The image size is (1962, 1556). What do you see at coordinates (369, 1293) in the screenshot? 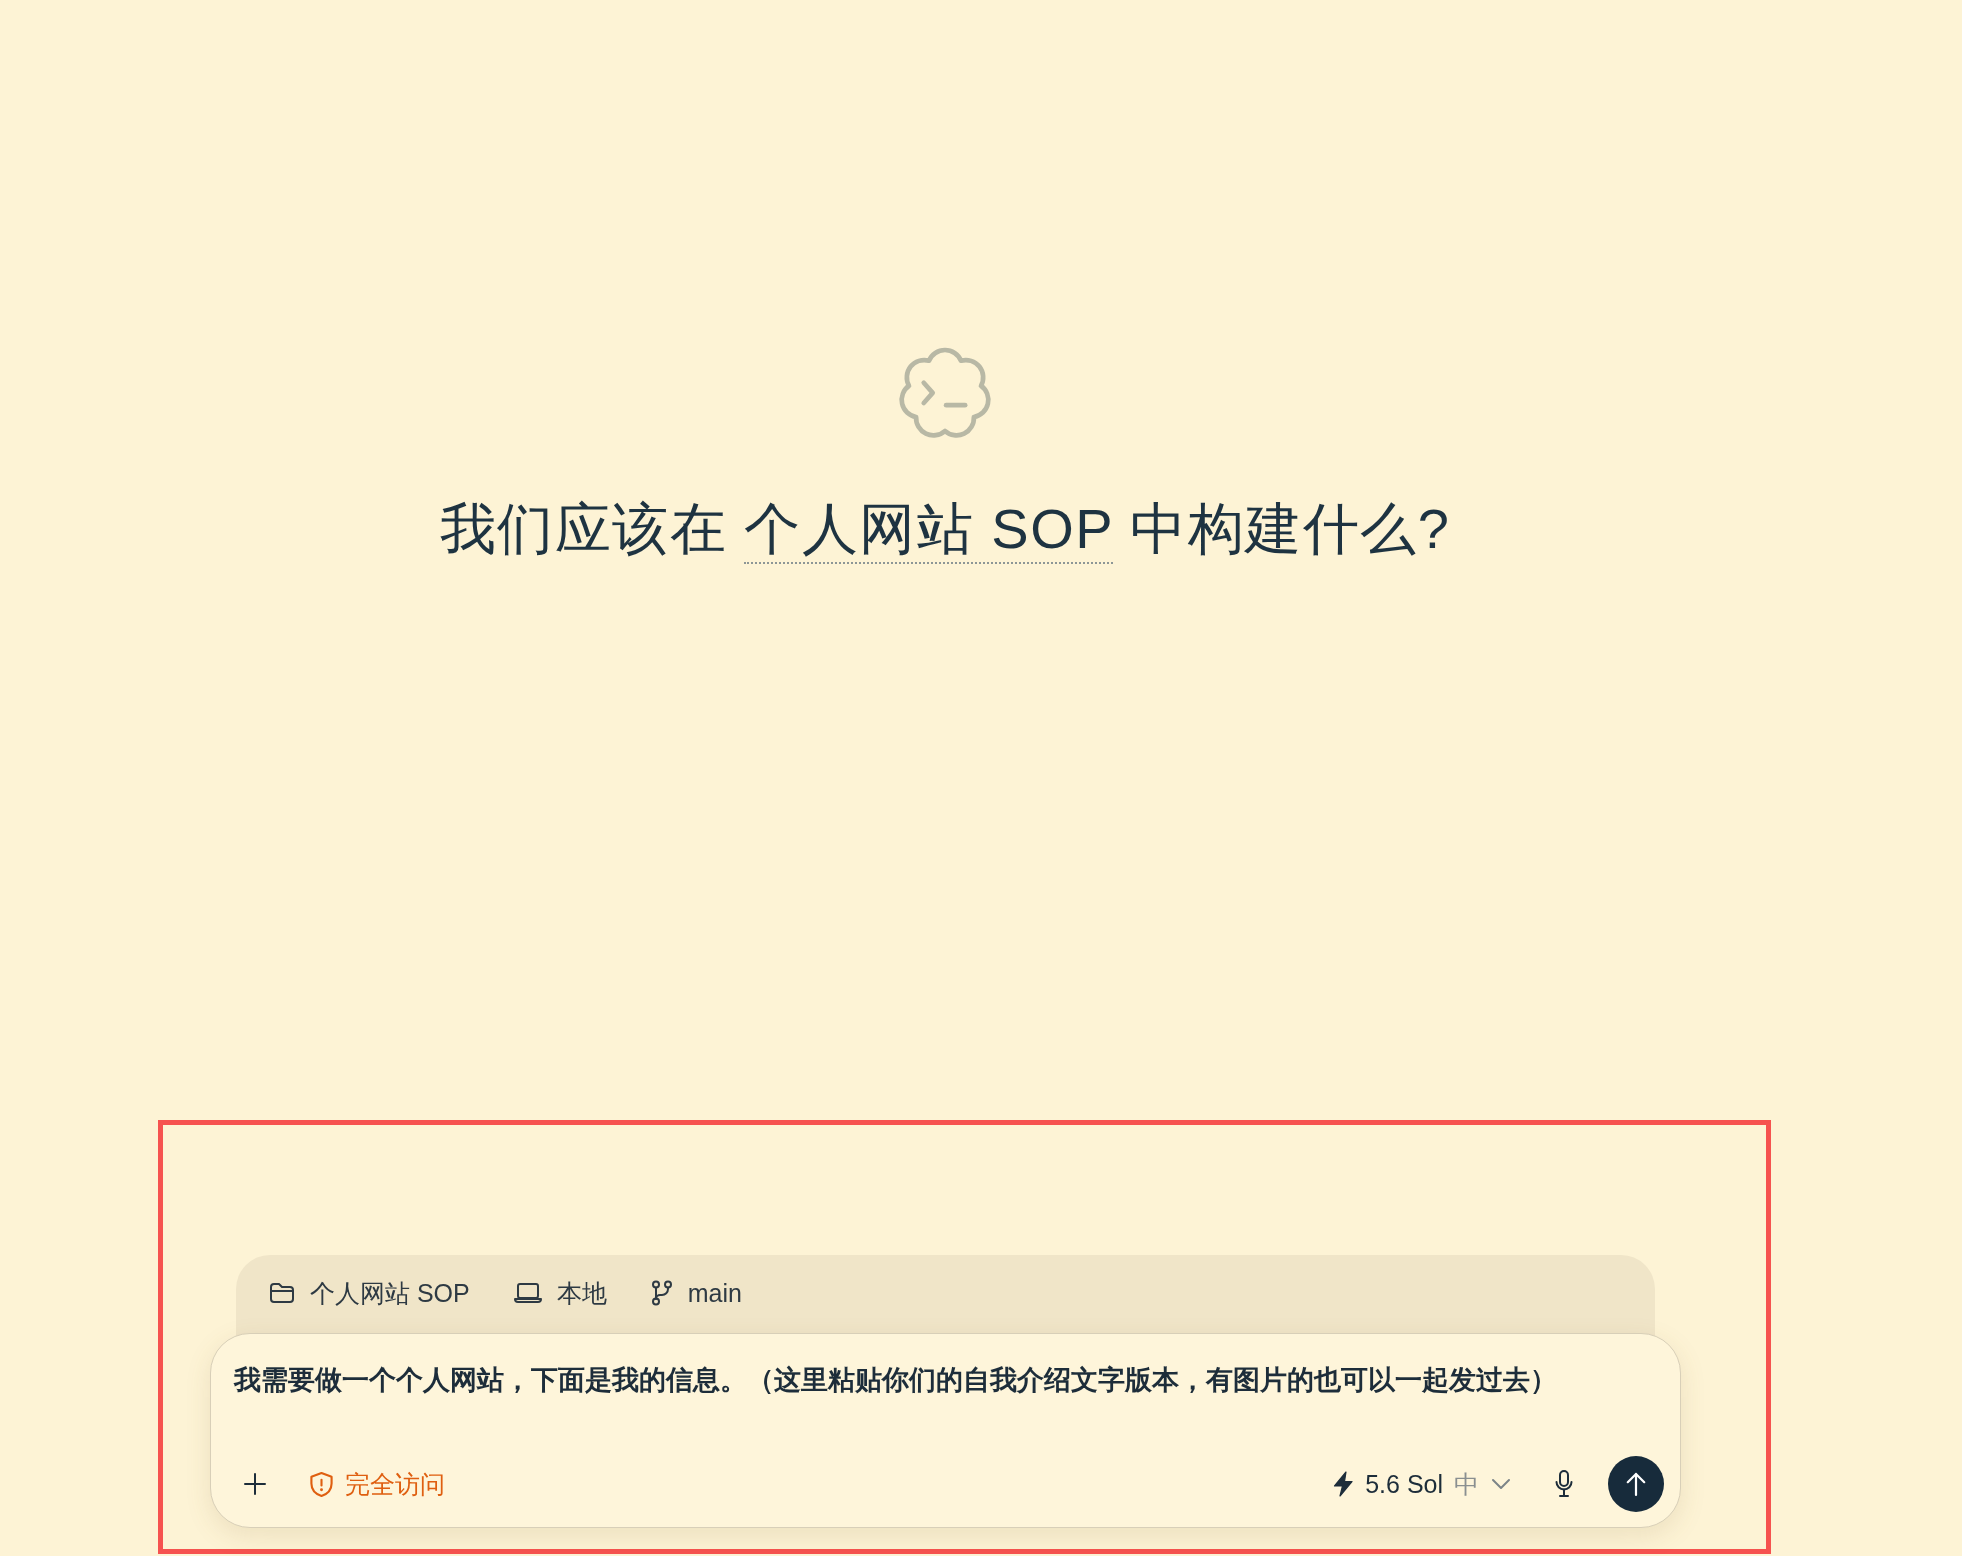
I see `project-selector: 个人网站 SOP` at bounding box center [369, 1293].